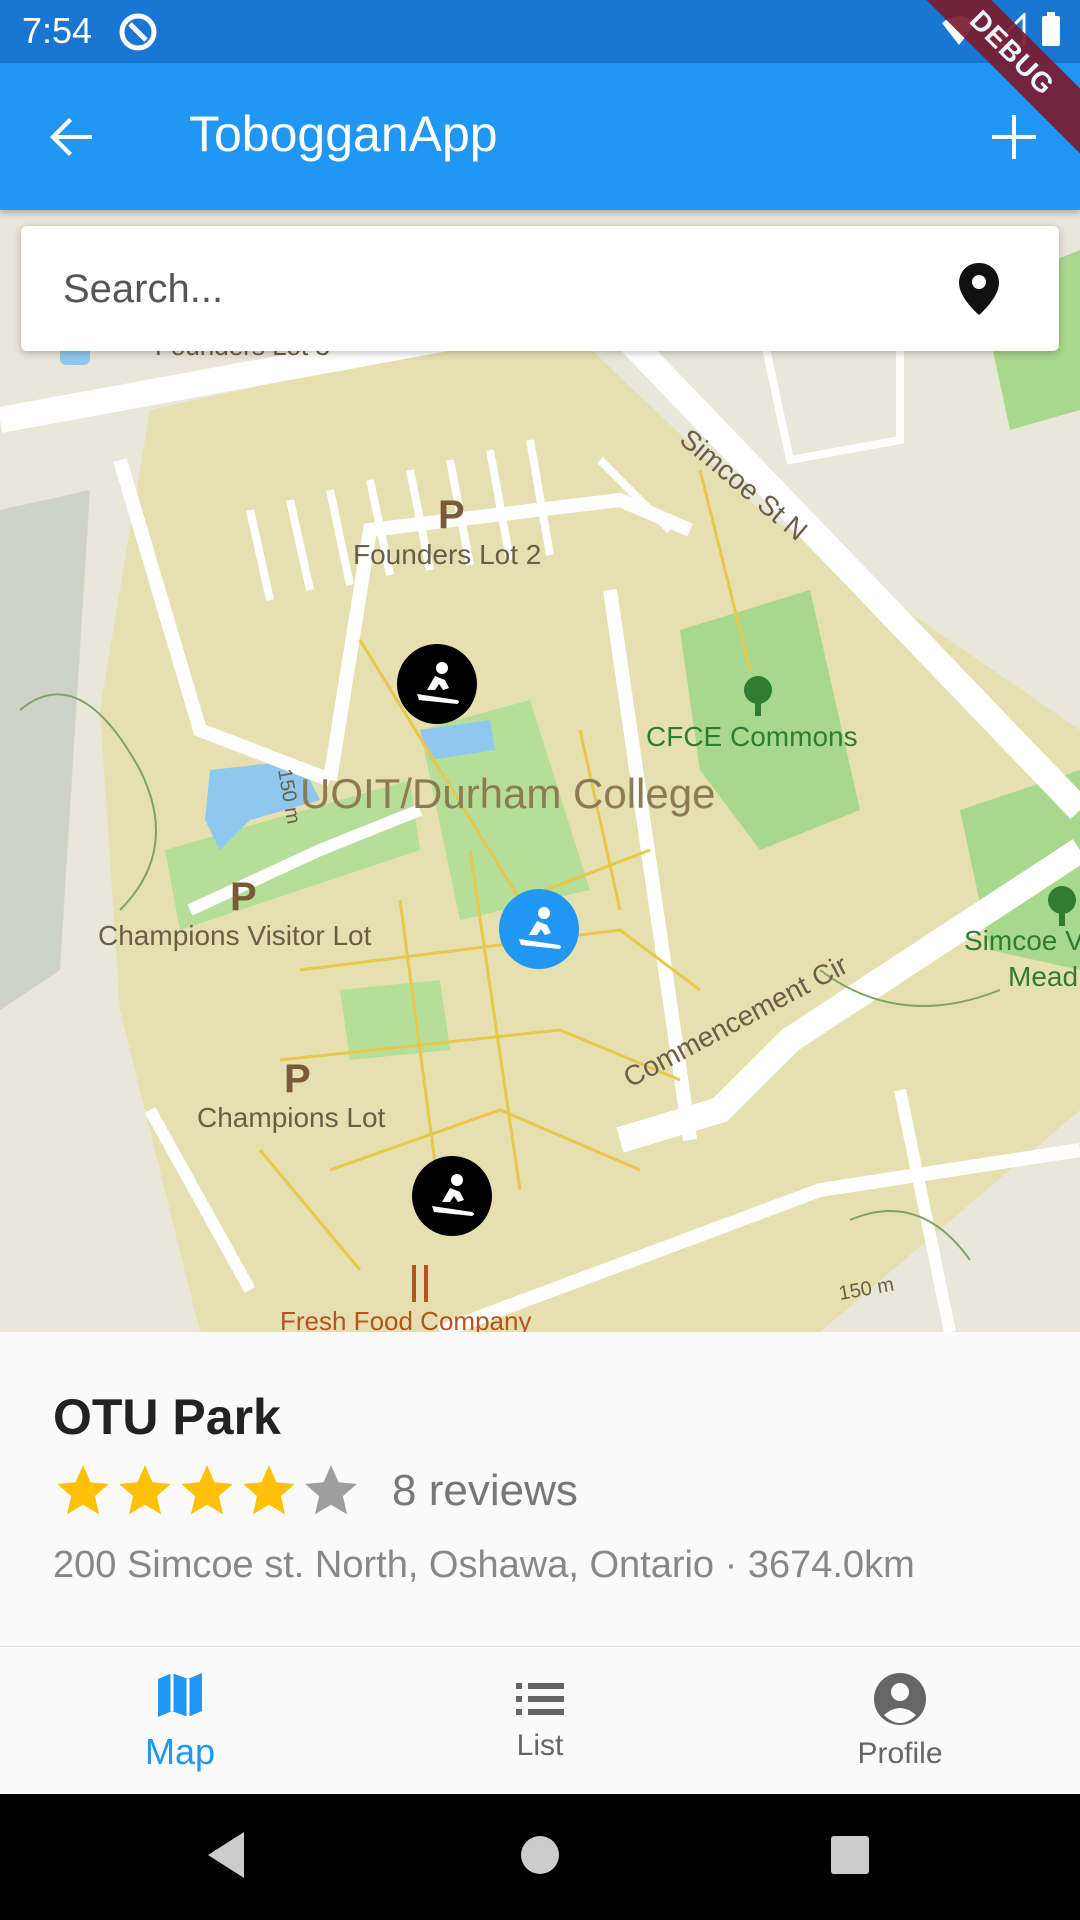 The width and height of the screenshot is (1080, 1920). Describe the element at coordinates (180, 1695) in the screenshot. I see `map-icon` at that location.